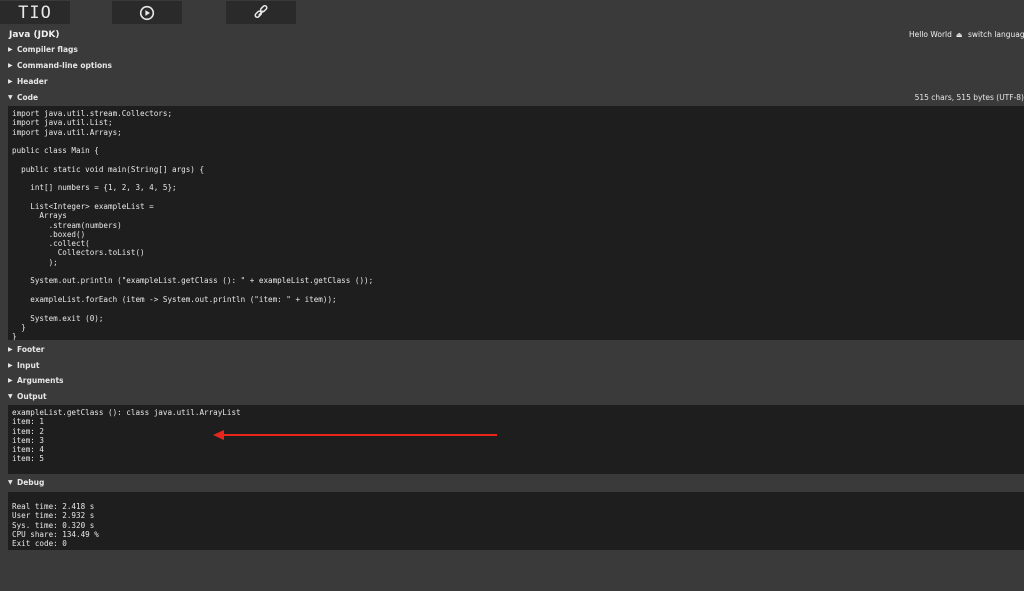  I want to click on switch-language-link: switch language, so click(996, 34).